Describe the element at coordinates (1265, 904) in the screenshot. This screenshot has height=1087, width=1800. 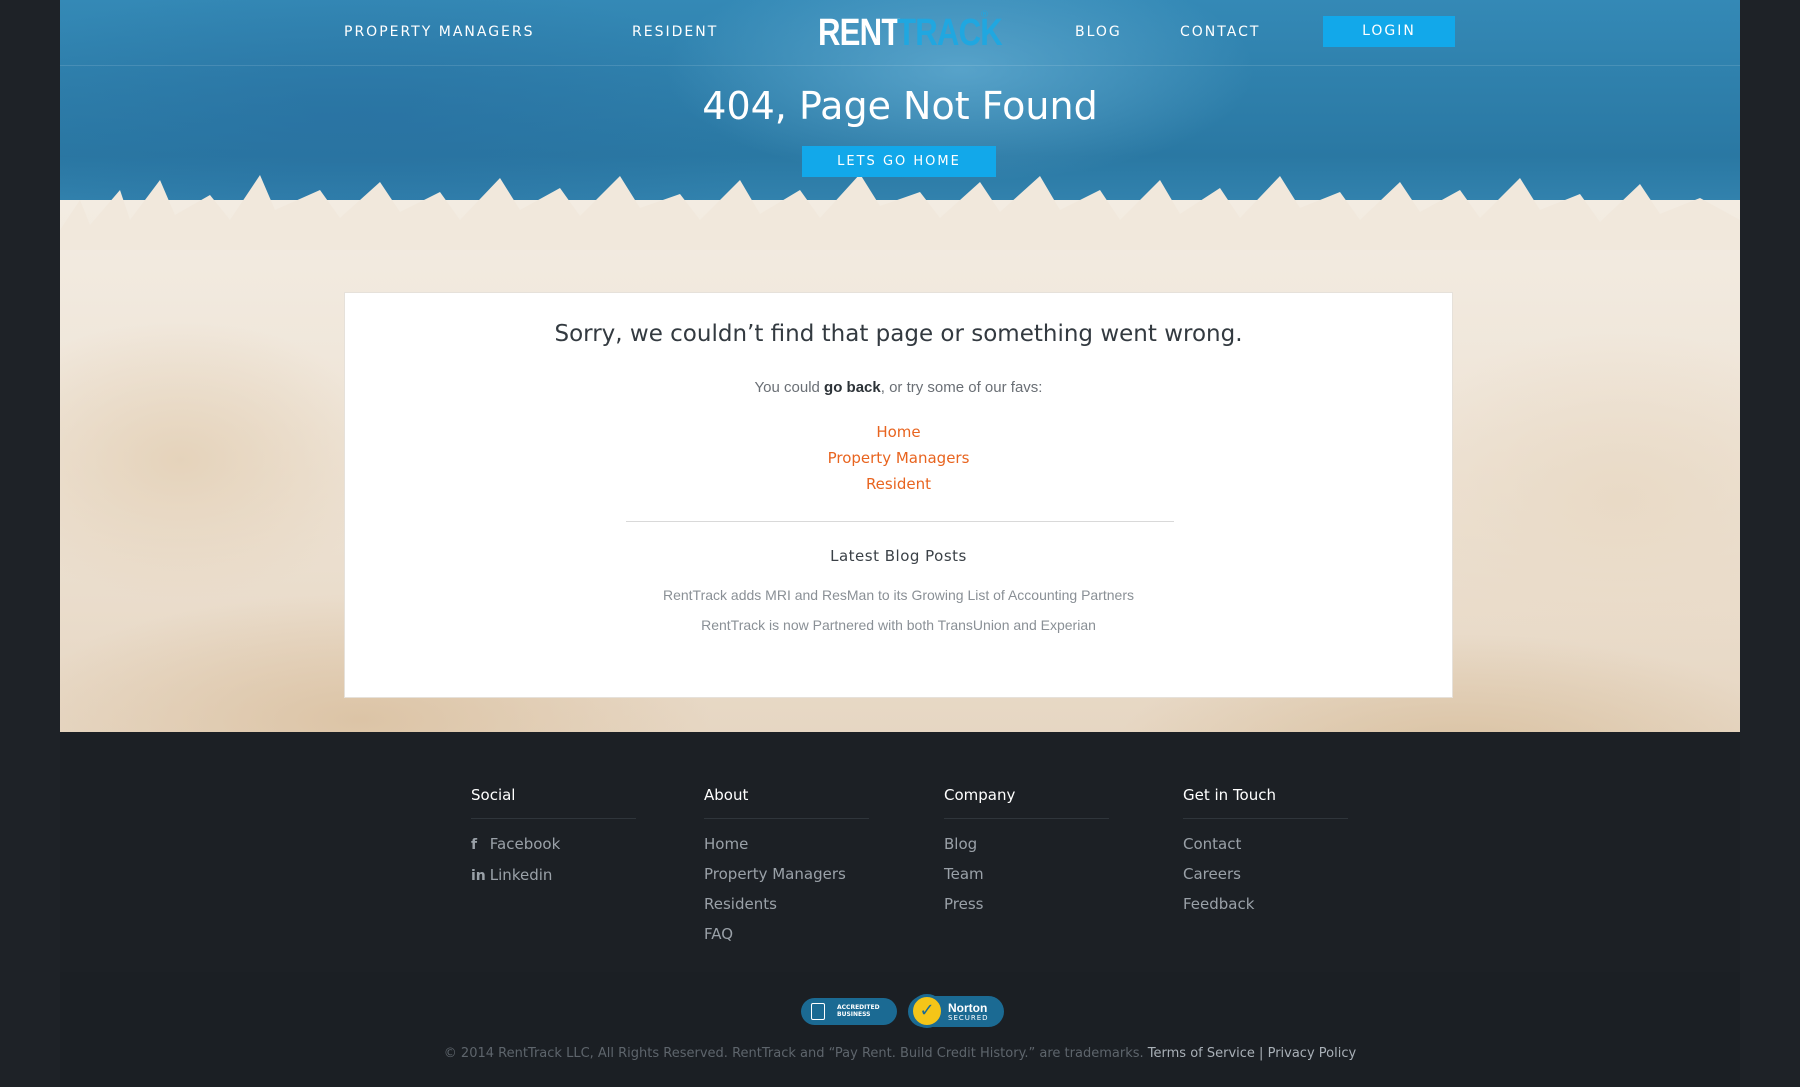
I see `footer-link-feedback: Feedback` at that location.